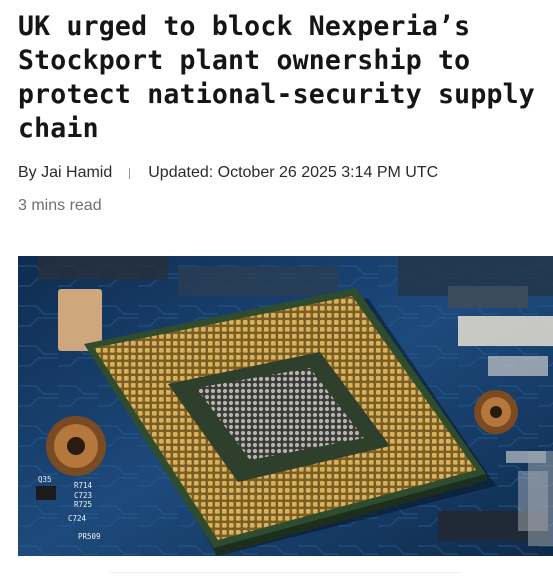 This screenshot has width=553, height=576. Describe the element at coordinates (45, 479) in the screenshot. I see `board-label: Q35` at that location.